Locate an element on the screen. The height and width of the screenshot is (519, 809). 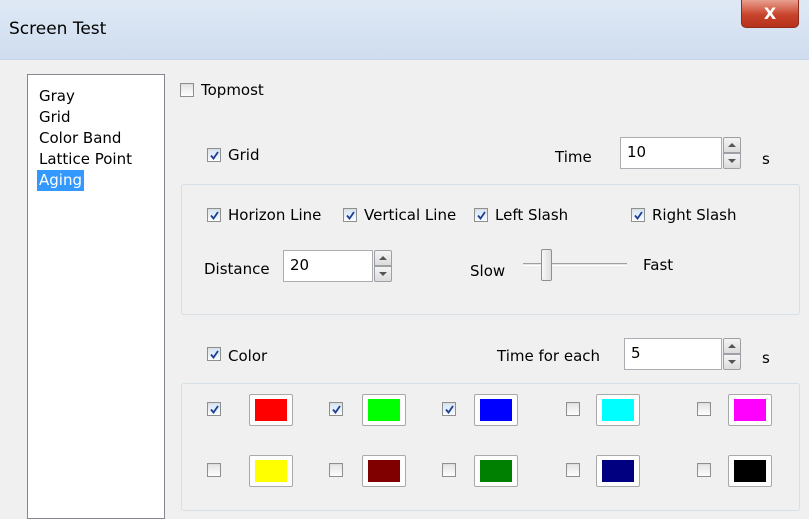
list-item-gray: Gray is located at coordinates (57, 96).